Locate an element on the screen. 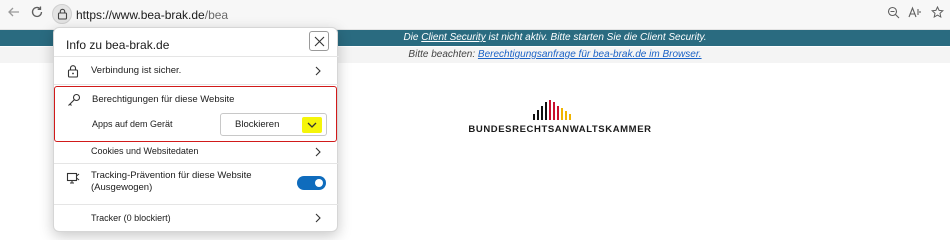 This screenshot has height=240, width=950. chevron-down-icon is located at coordinates (312, 125).